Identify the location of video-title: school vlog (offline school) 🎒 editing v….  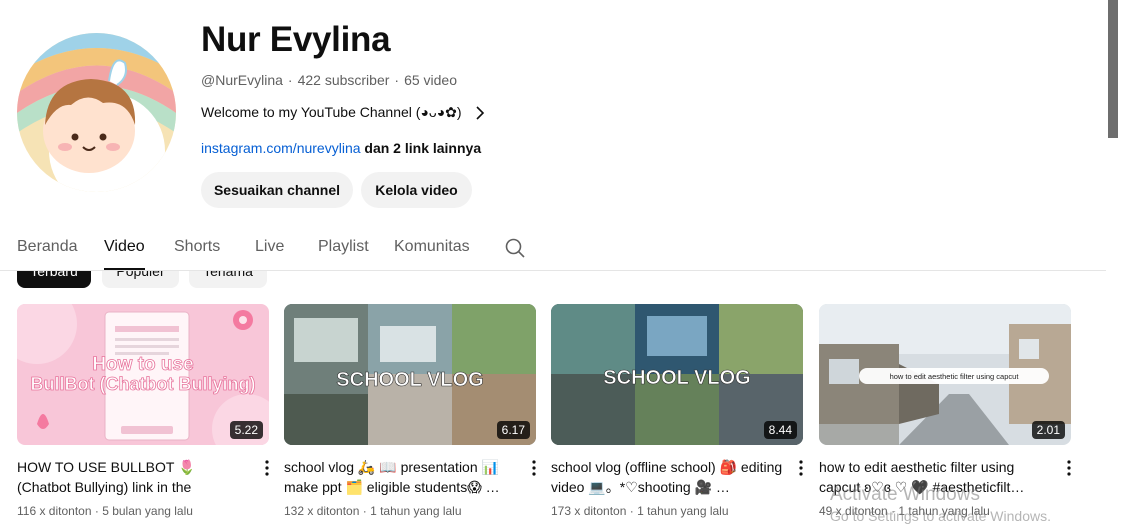
(667, 477).